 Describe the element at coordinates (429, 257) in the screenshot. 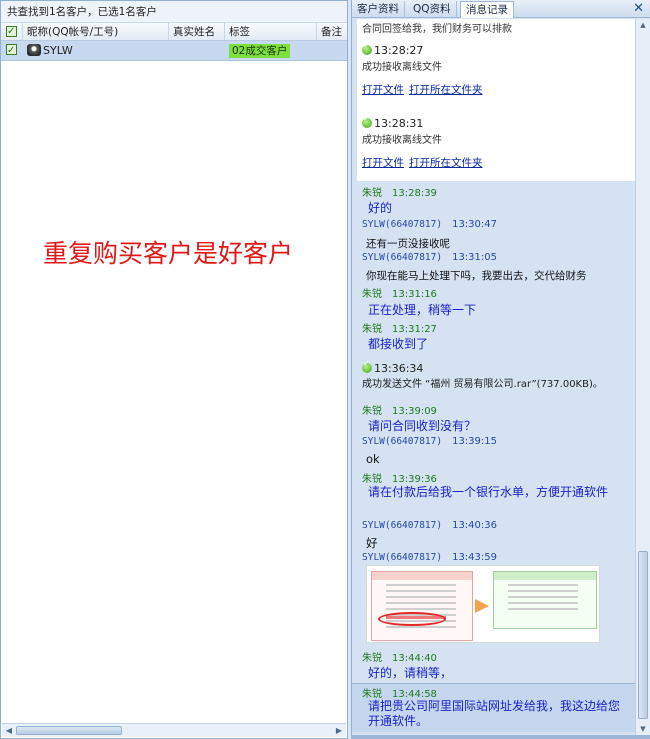

I see `message-header: SYLW(66407817) 13:31:05` at that location.